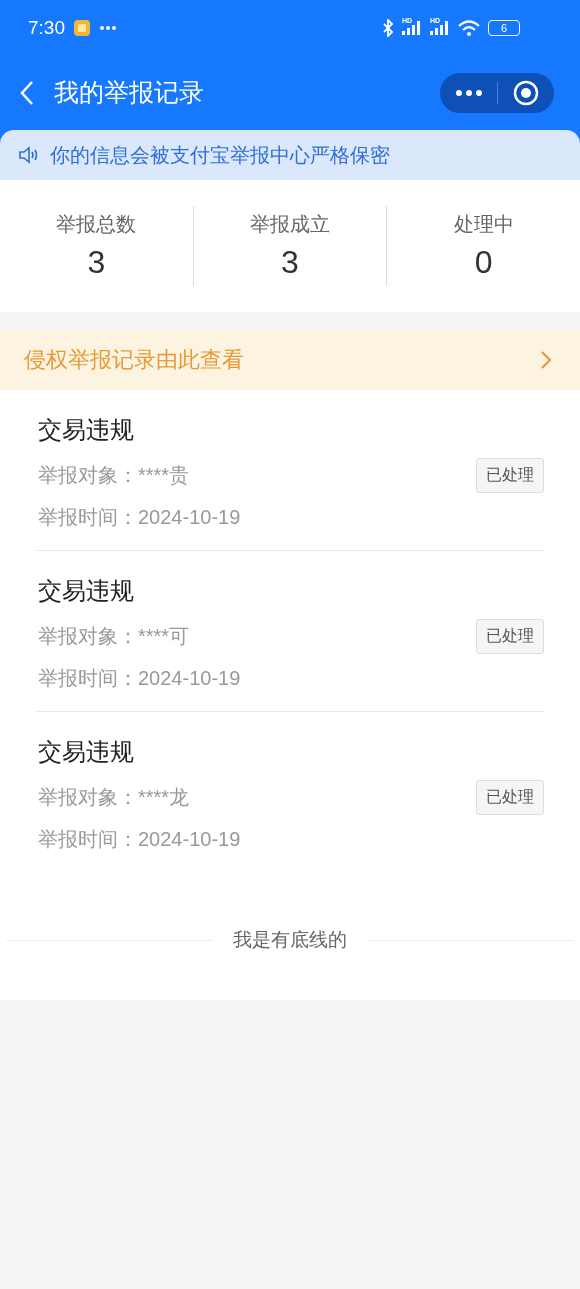 Image resolution: width=580 pixels, height=1289 pixels. What do you see at coordinates (504, 27) in the screenshot?
I see `battery-icon: 6` at bounding box center [504, 27].